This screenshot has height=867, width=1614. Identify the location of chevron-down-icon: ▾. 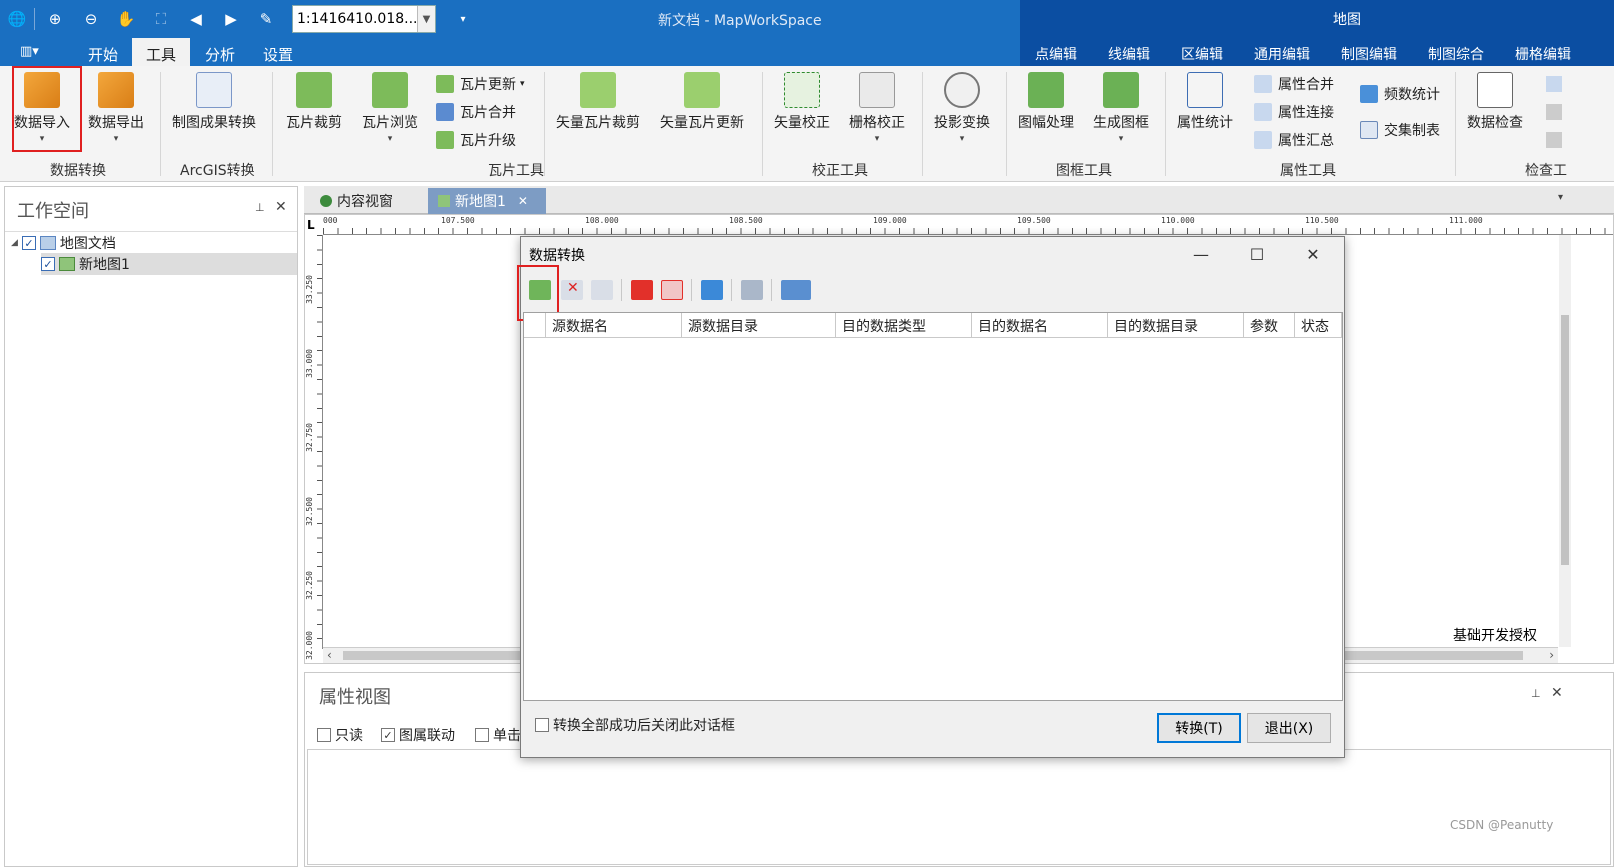
(1560, 197).